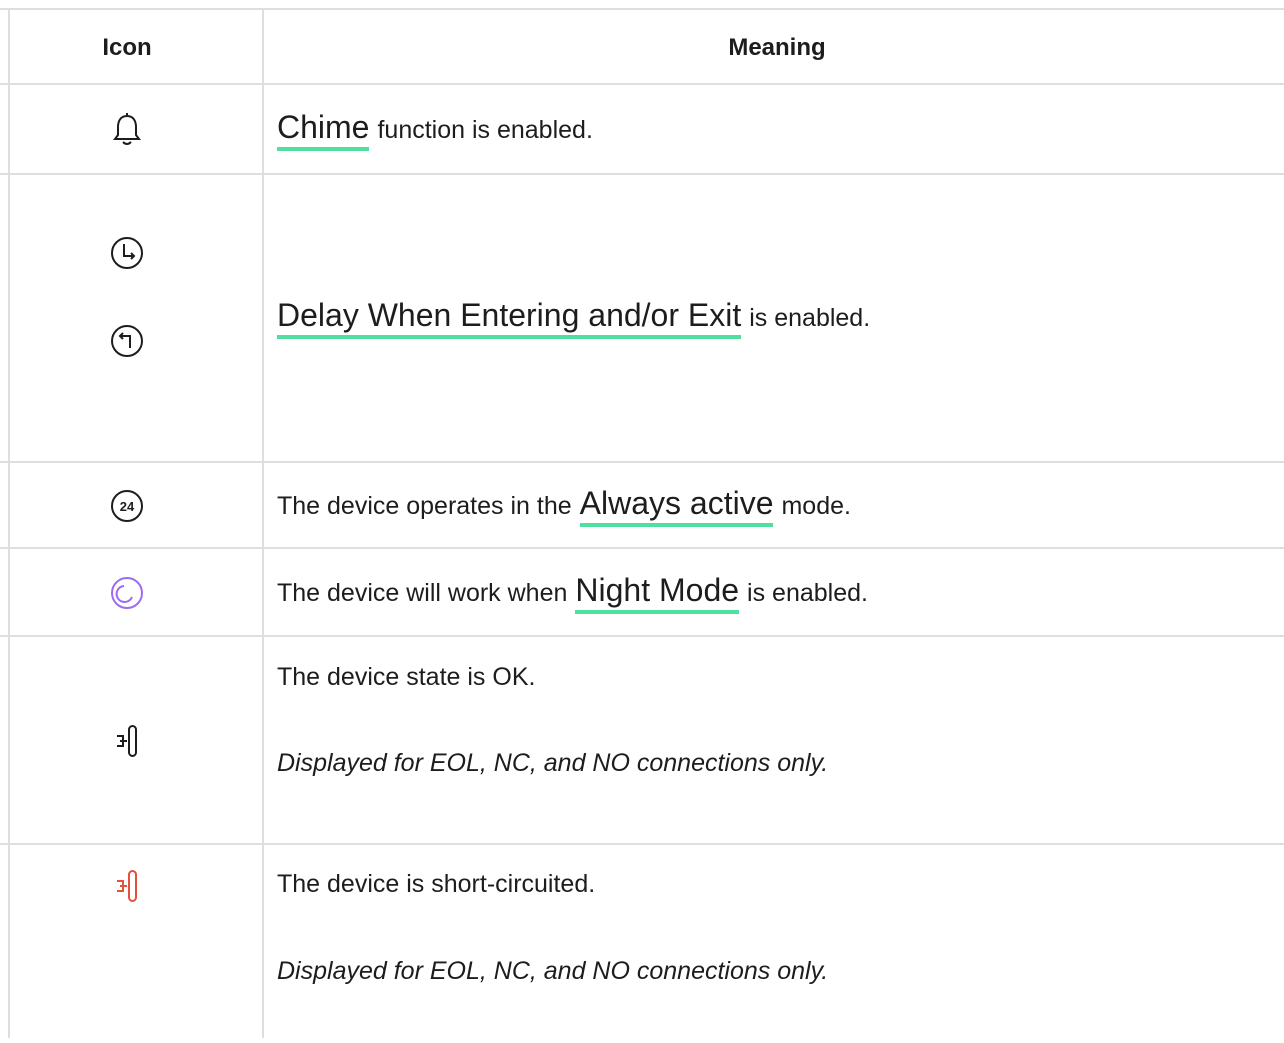 The height and width of the screenshot is (1043, 1284). What do you see at coordinates (485, 129) in the screenshot?
I see `meaning-text: function is enabled.` at bounding box center [485, 129].